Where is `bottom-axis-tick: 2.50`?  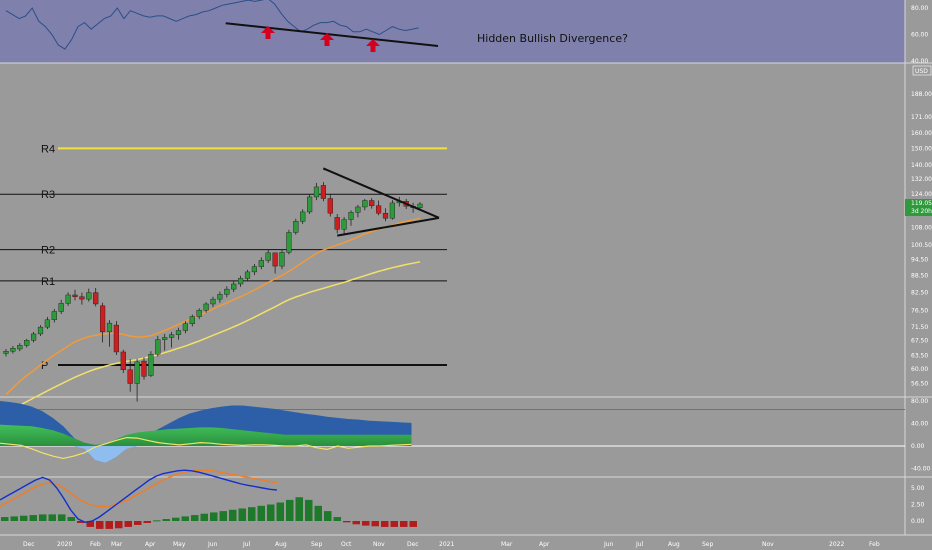 bottom-axis-tick: 2.50 is located at coordinates (918, 505).